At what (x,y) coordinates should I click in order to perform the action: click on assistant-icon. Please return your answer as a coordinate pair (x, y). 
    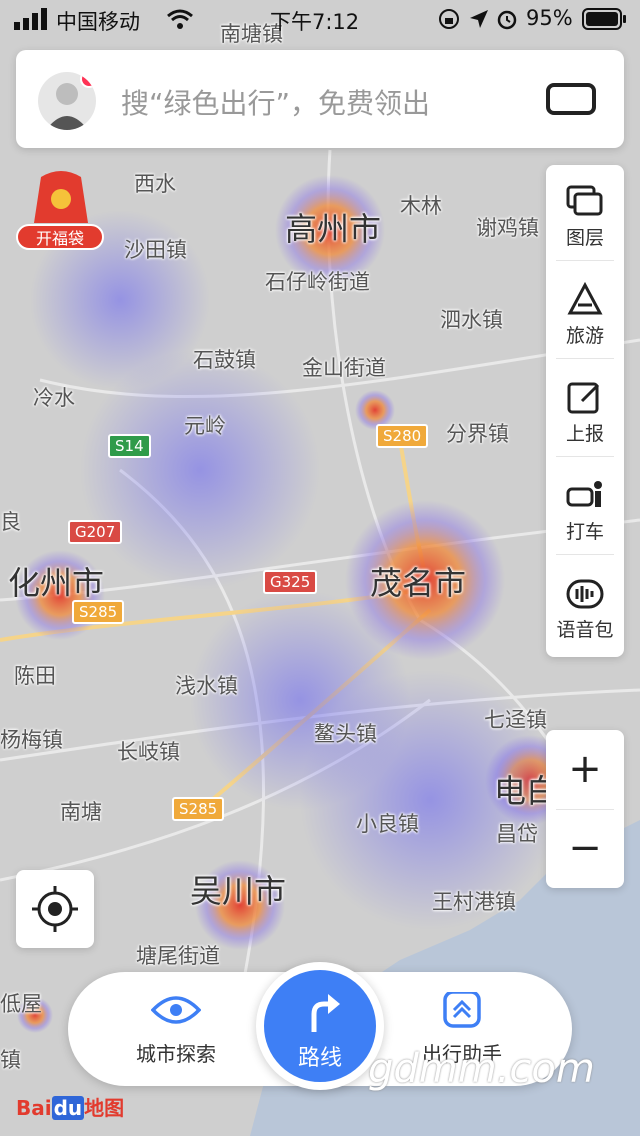
    Looking at the image, I should click on (462, 1009).